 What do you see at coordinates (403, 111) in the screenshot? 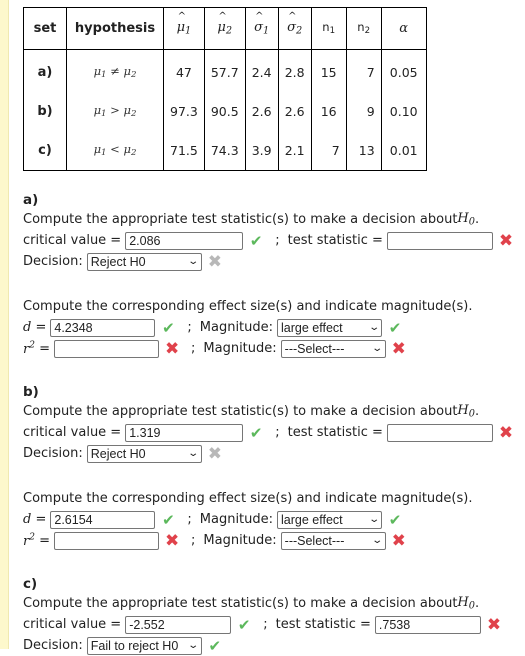
I see `cell-alpha: 0.10` at bounding box center [403, 111].